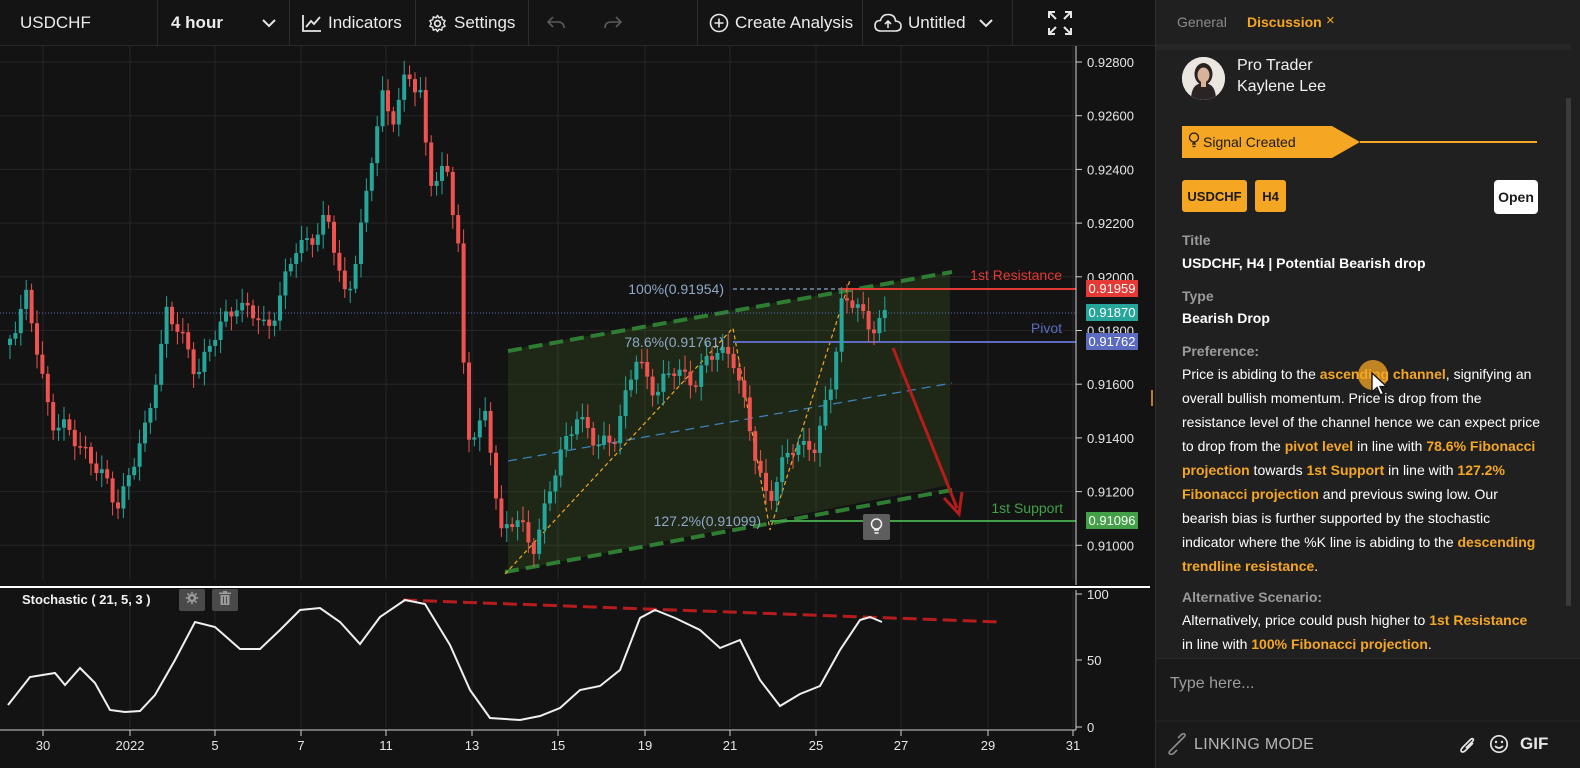 This screenshot has height=768, width=1580. What do you see at coordinates (1217, 644) in the screenshot?
I see `alternative-text-part: in line with` at bounding box center [1217, 644].